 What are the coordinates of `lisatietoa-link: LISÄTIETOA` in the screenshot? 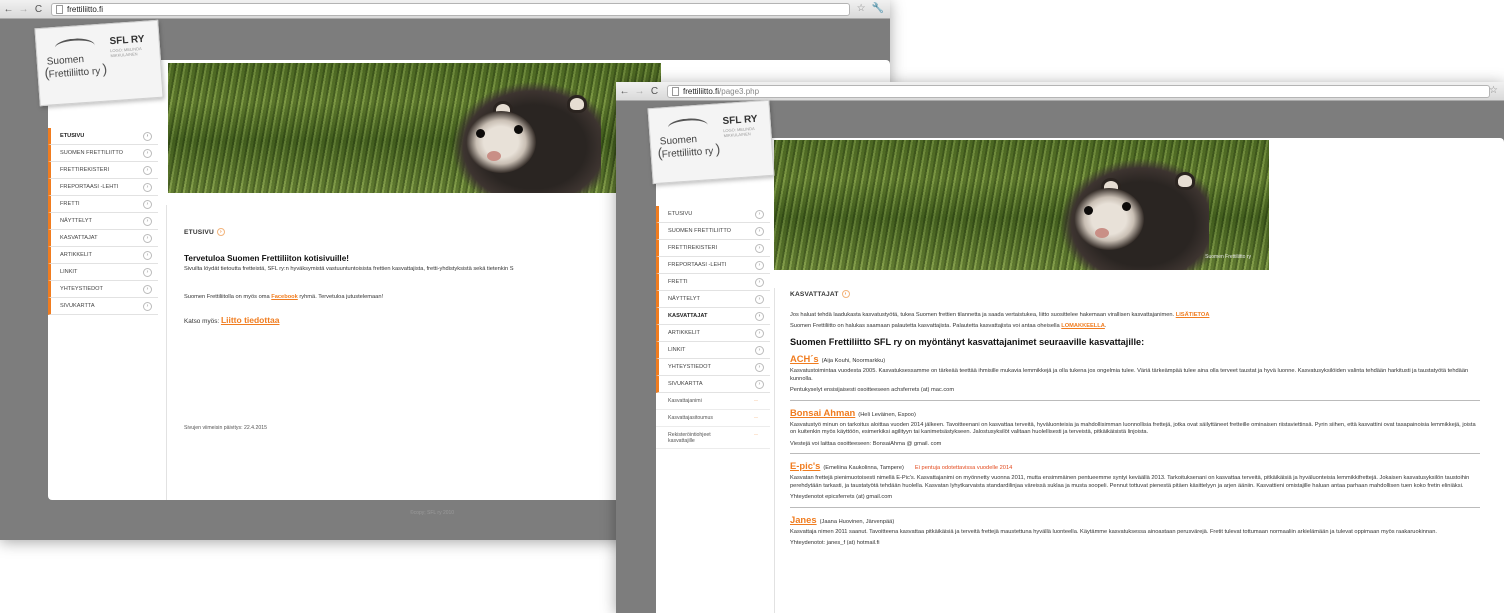 It's located at (1193, 315).